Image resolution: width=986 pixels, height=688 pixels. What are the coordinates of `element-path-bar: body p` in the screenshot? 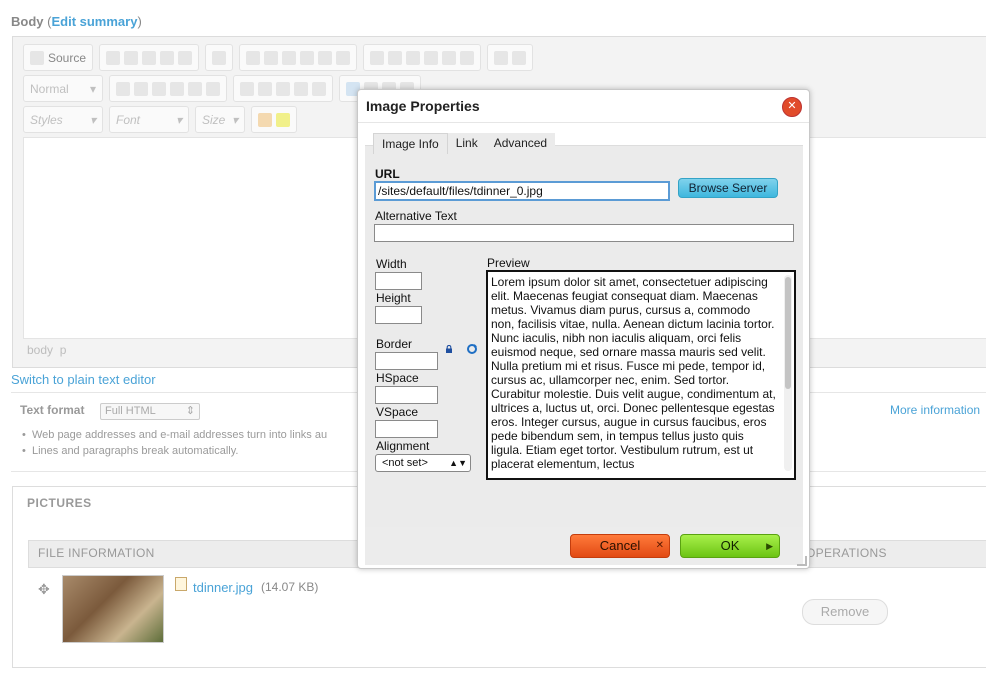 It's located at (46, 350).